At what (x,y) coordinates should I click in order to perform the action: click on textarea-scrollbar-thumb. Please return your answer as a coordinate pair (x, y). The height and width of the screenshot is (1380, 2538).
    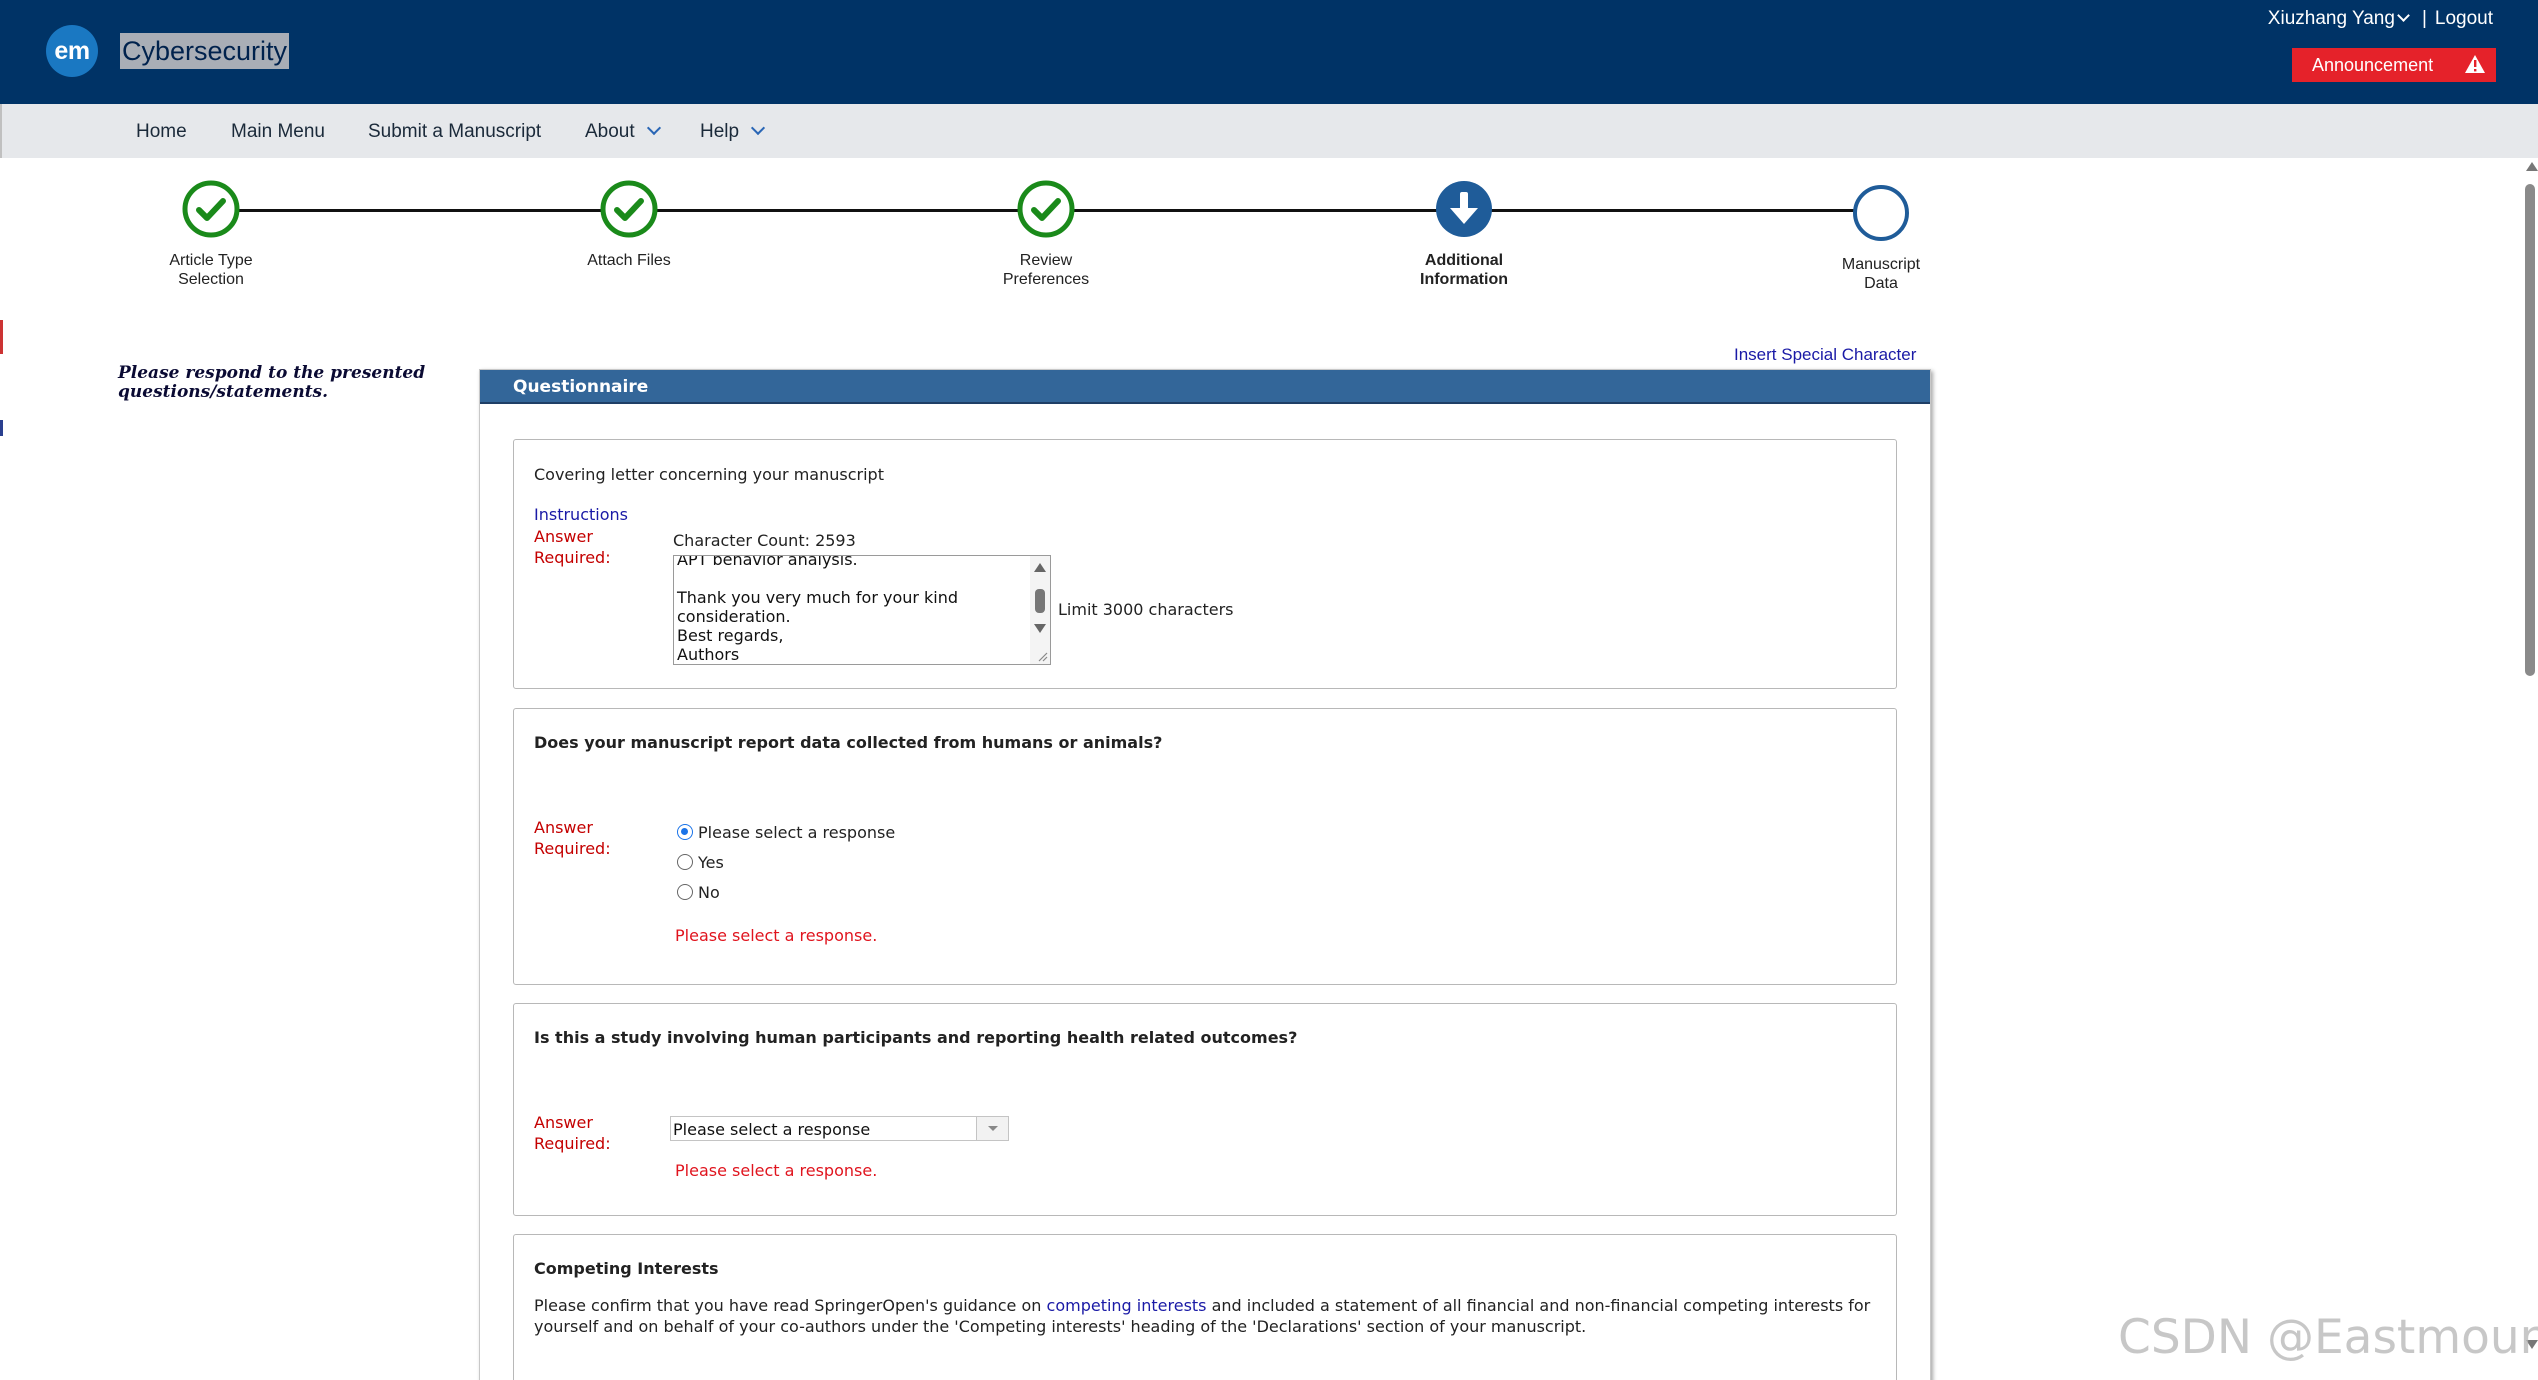
    Looking at the image, I should click on (1040, 601).